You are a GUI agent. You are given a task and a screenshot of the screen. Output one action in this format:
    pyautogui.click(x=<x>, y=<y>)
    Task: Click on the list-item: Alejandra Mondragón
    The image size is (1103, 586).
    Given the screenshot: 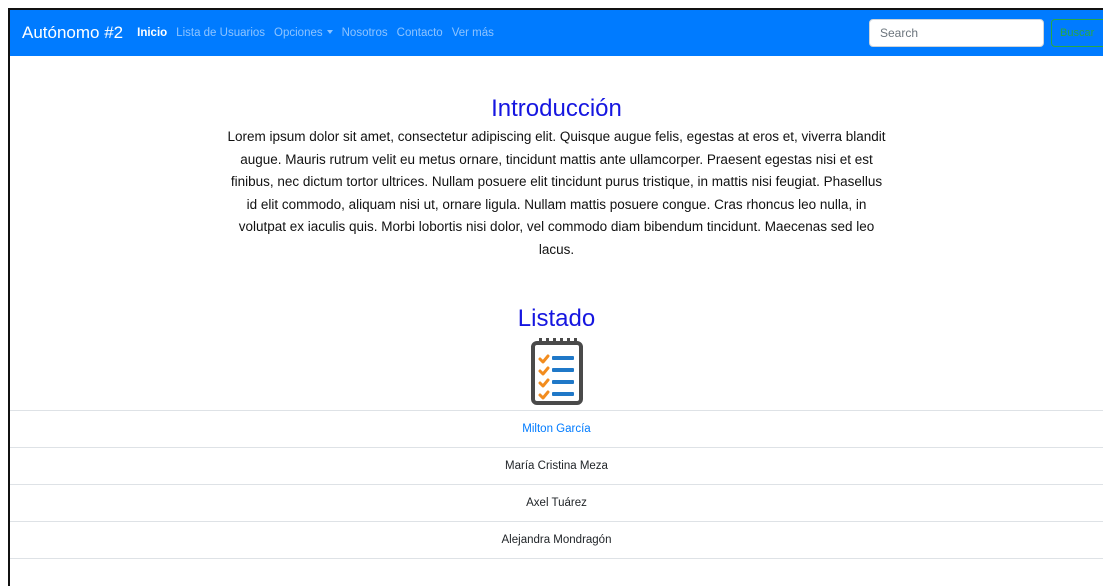 What is the action you would take?
    pyautogui.click(x=556, y=540)
    